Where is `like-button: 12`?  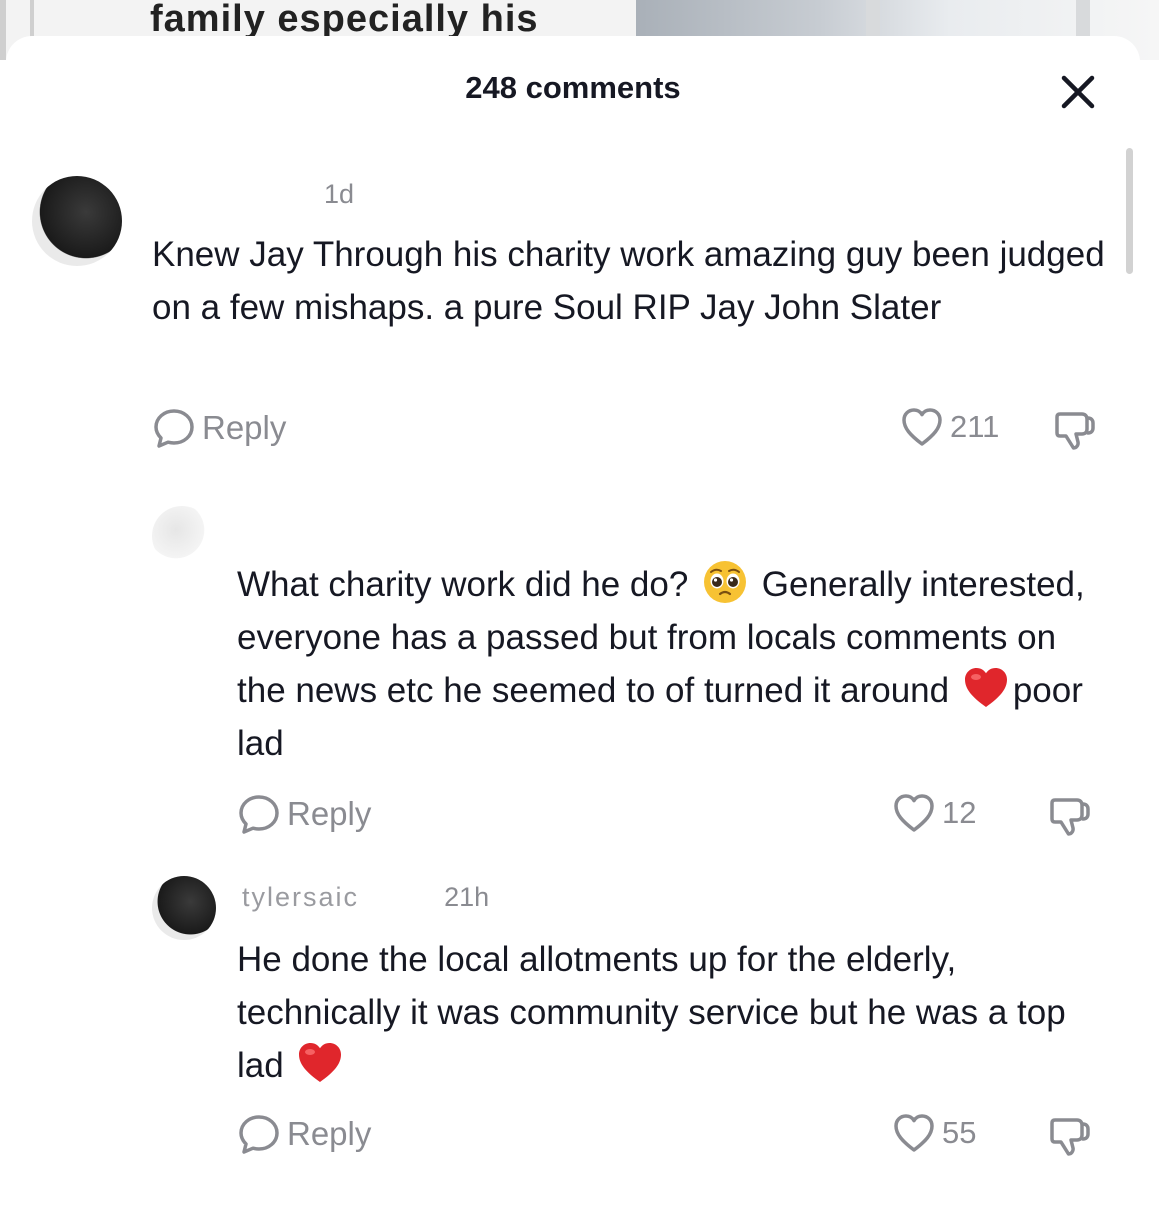
like-button: 12 is located at coordinates (934, 813).